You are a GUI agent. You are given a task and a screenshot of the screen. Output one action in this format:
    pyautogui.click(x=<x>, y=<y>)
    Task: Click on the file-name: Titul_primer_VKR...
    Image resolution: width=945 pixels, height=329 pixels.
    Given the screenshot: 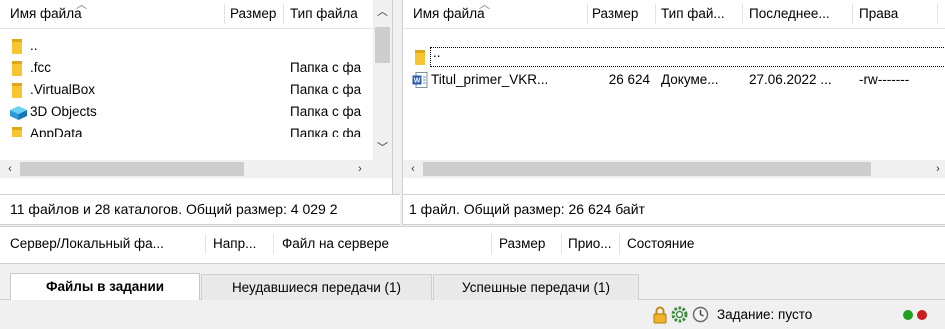 What is the action you would take?
    pyautogui.click(x=490, y=79)
    